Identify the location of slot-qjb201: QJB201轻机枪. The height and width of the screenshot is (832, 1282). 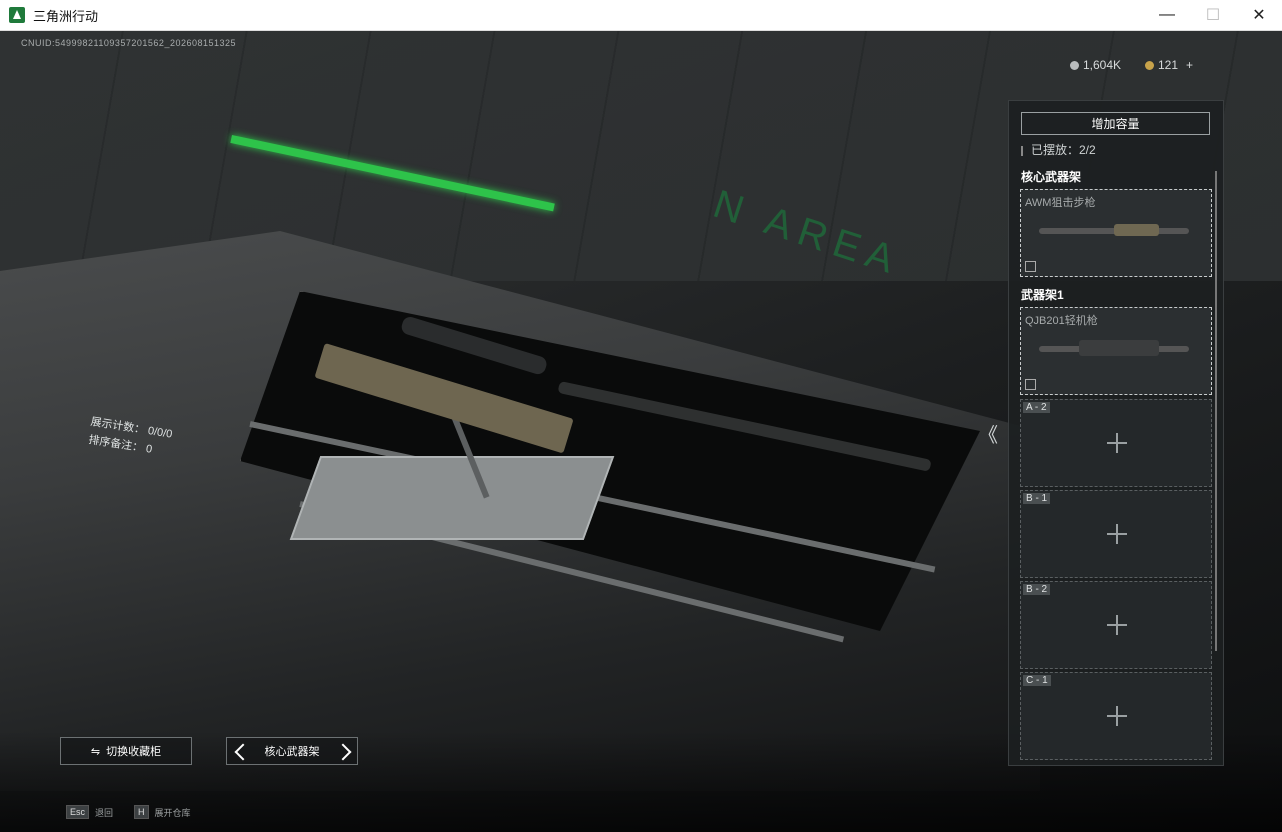
(1116, 351).